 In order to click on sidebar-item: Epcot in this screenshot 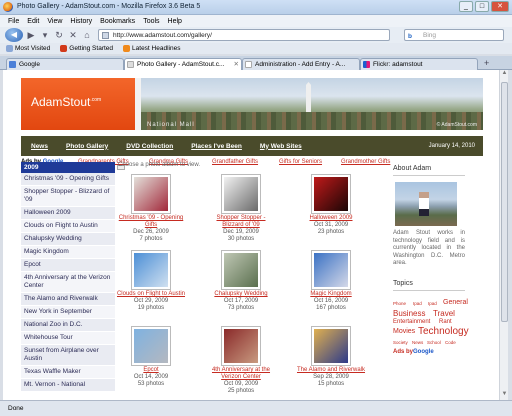, I will do `click(68, 265)`.